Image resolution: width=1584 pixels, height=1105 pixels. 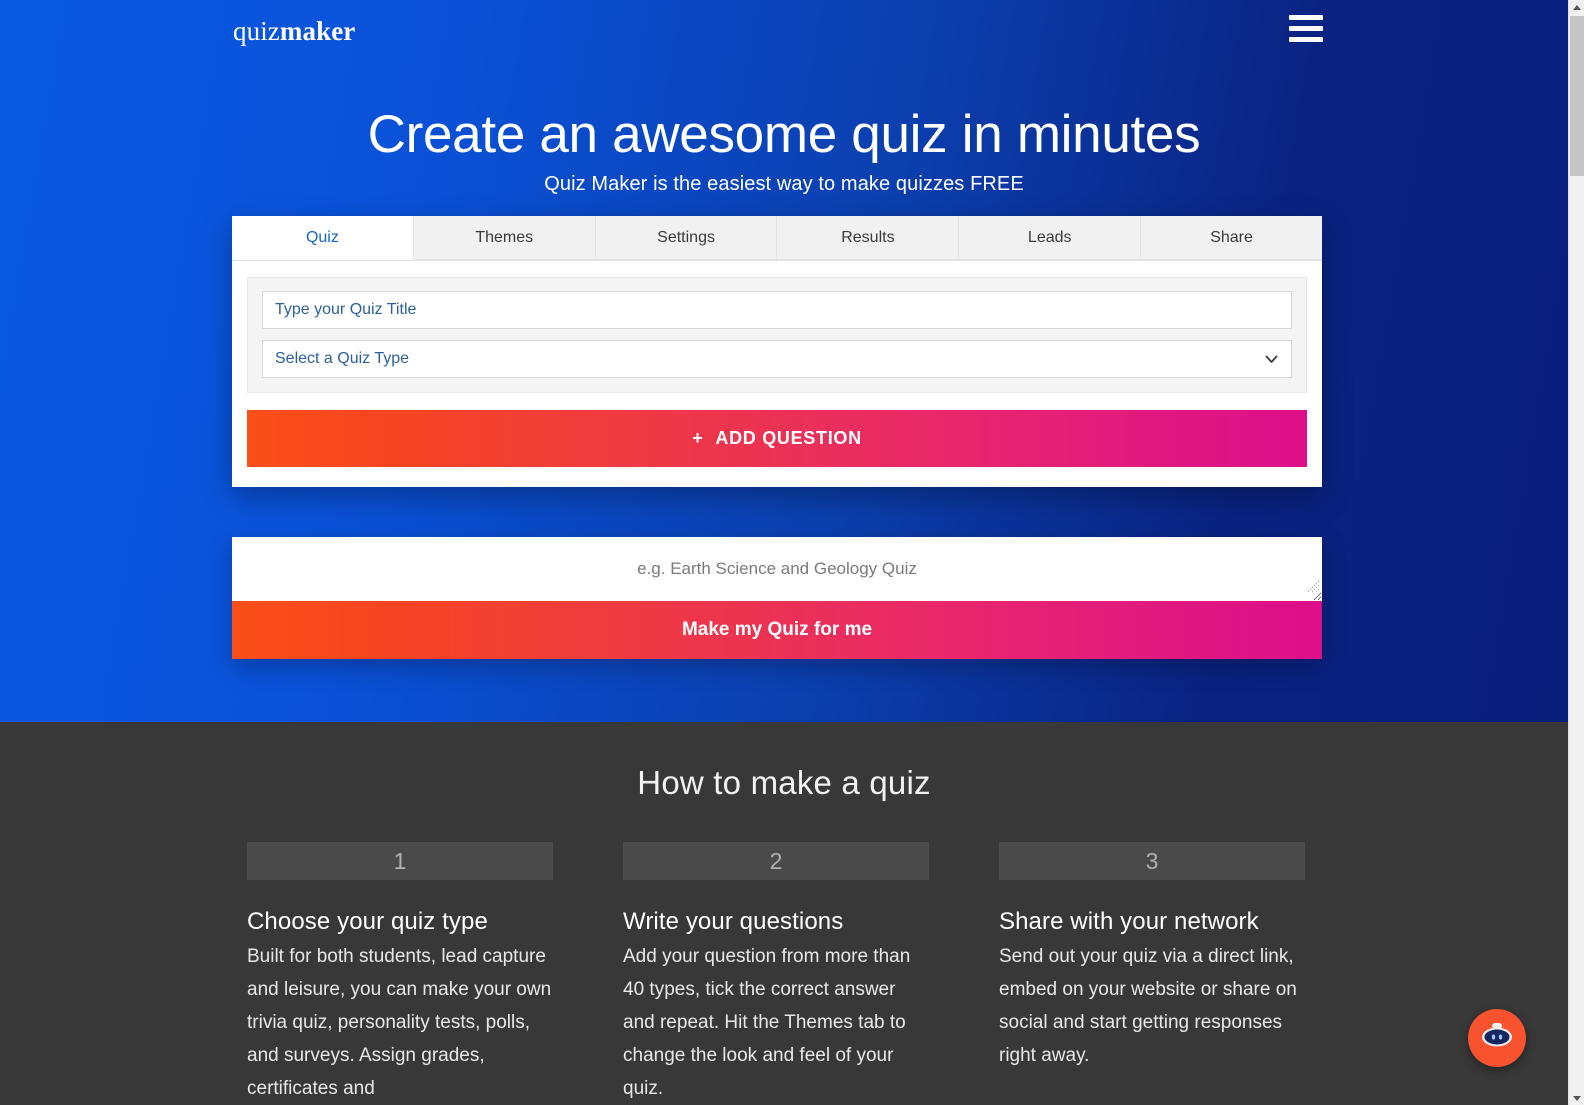 I want to click on hamburger-icon, so click(x=1306, y=28).